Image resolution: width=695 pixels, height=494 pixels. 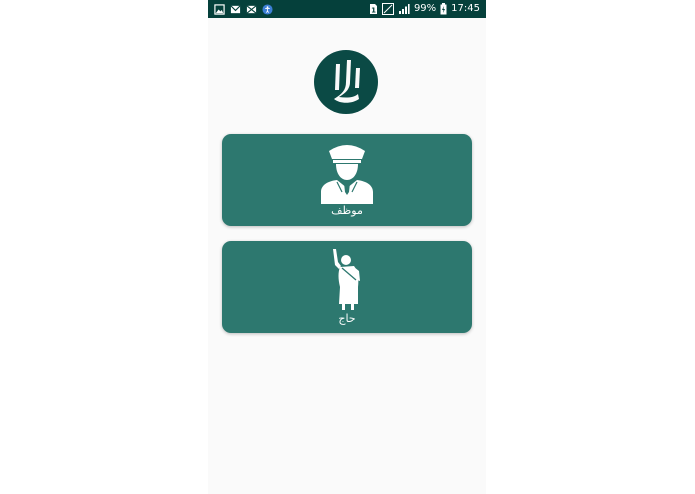 What do you see at coordinates (267, 9) in the screenshot?
I see `accessibility-icon` at bounding box center [267, 9].